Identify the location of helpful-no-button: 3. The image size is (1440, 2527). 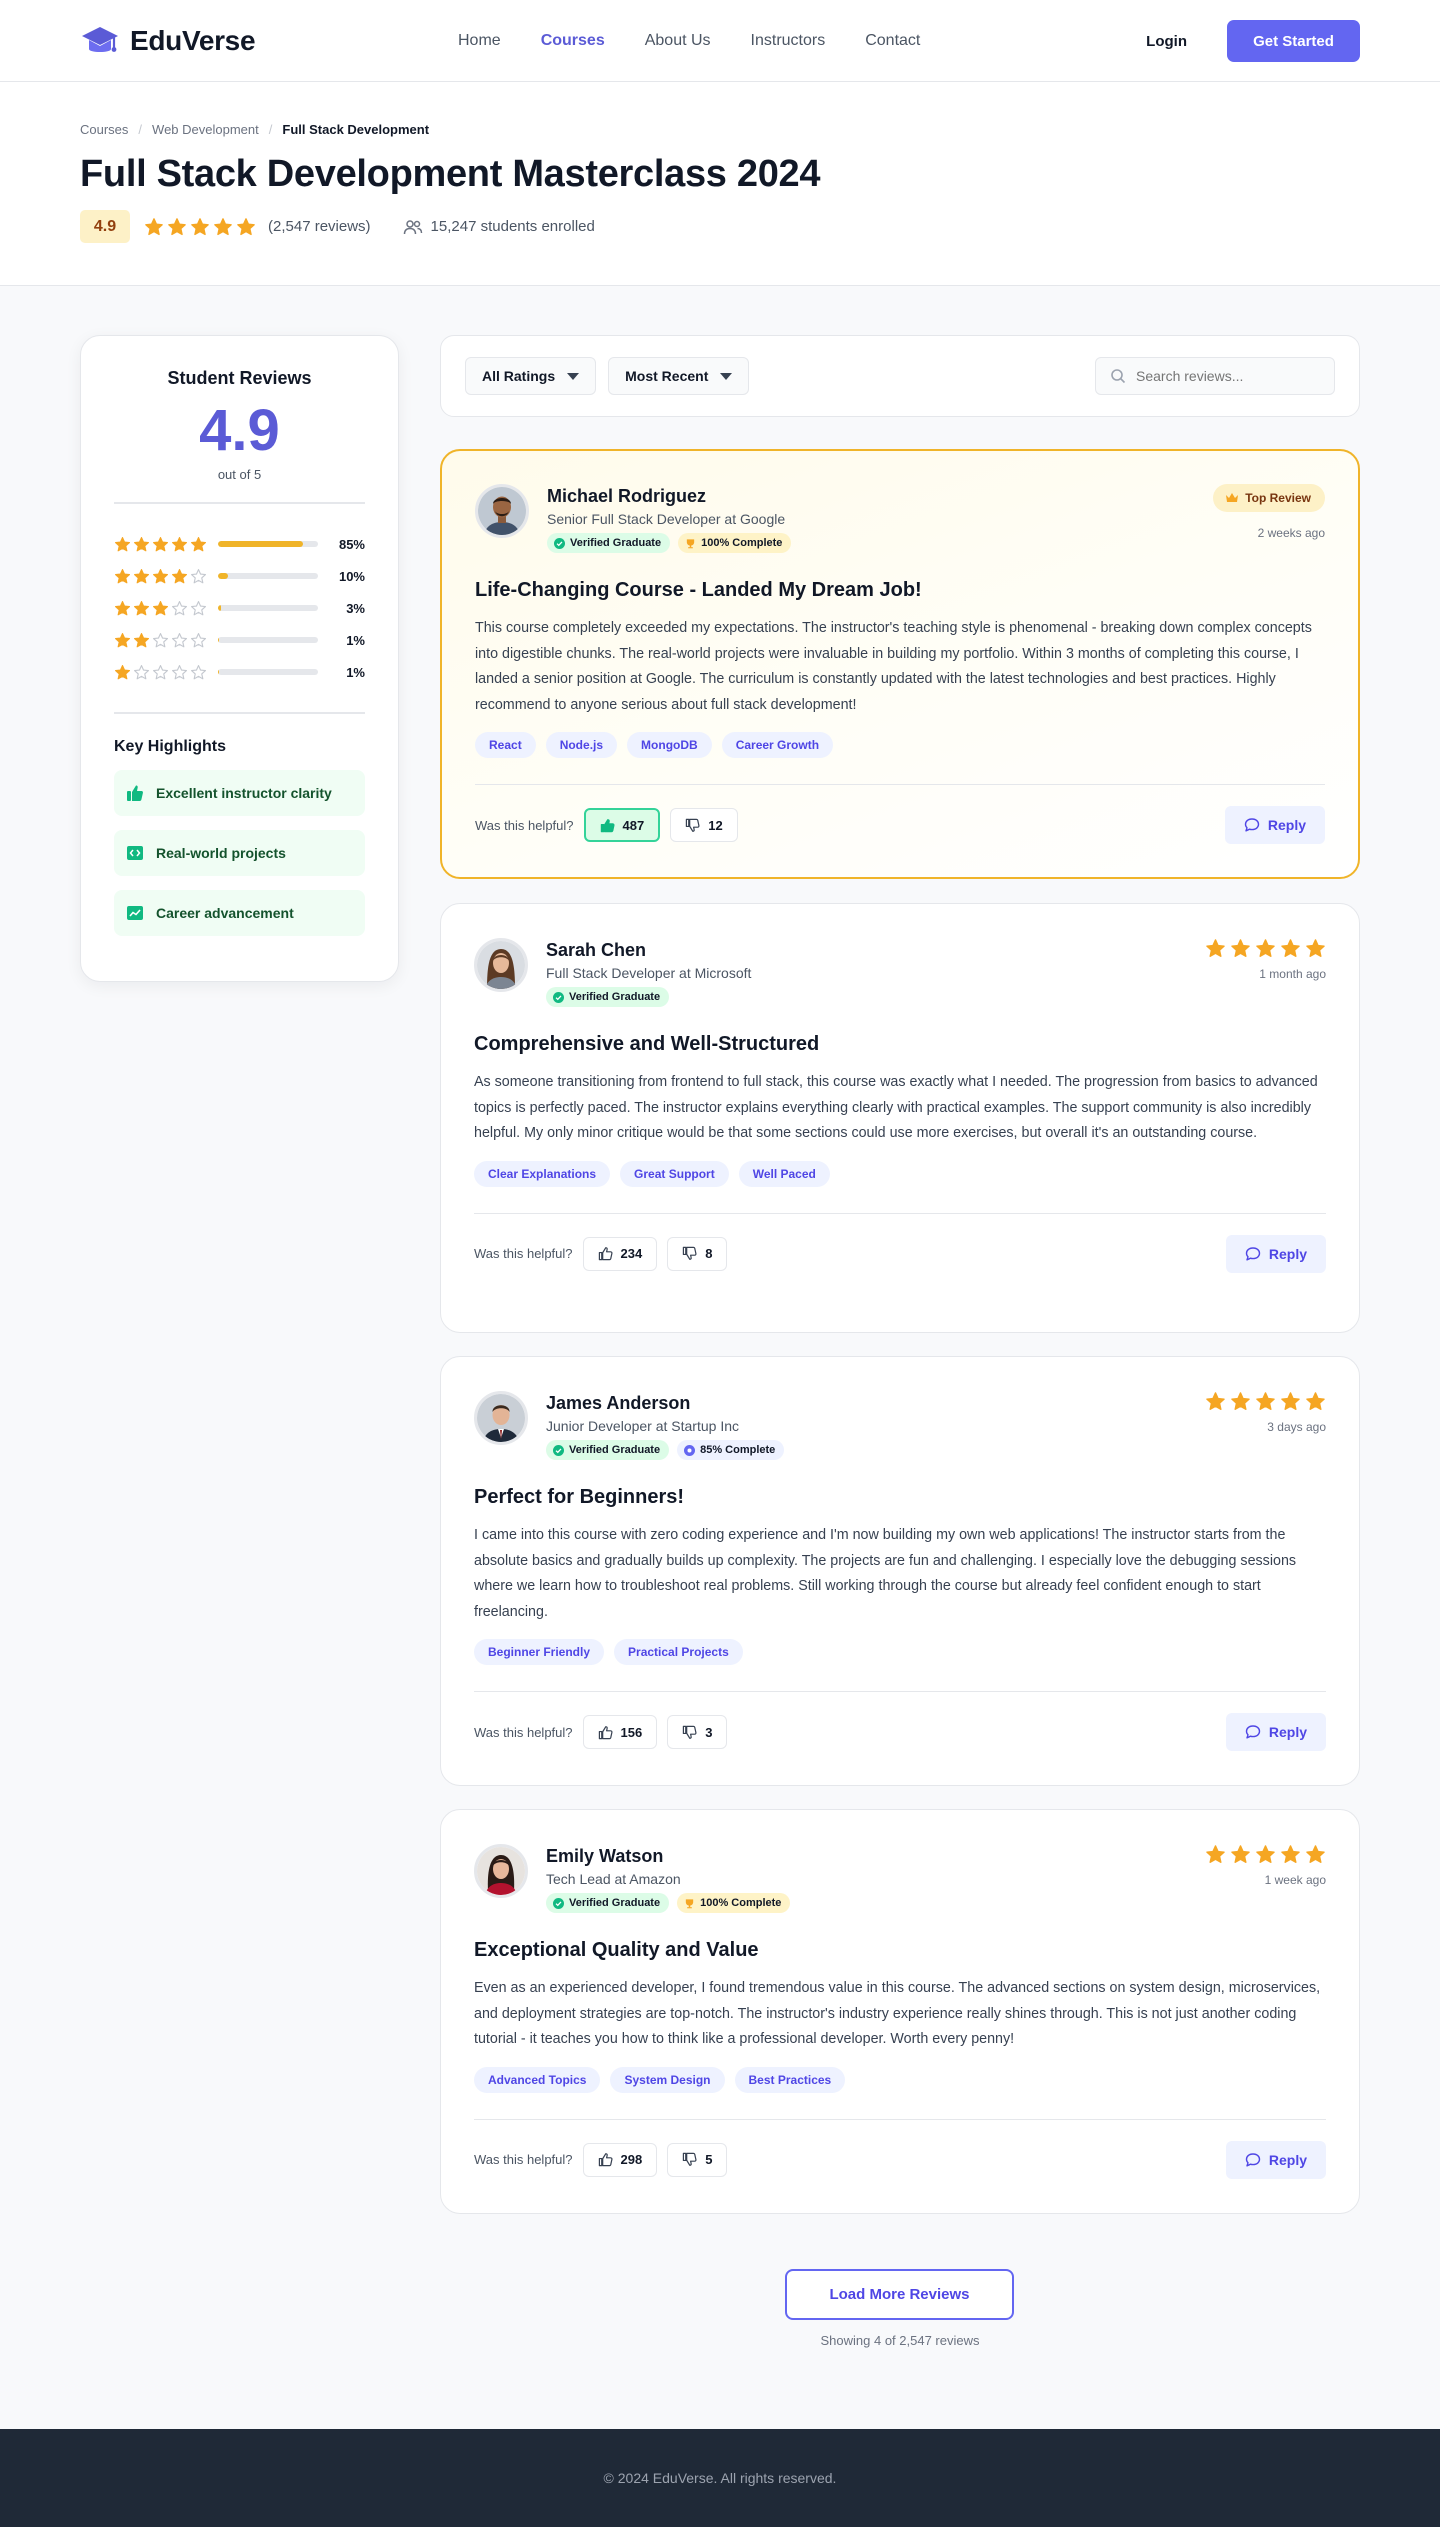
(697, 1732).